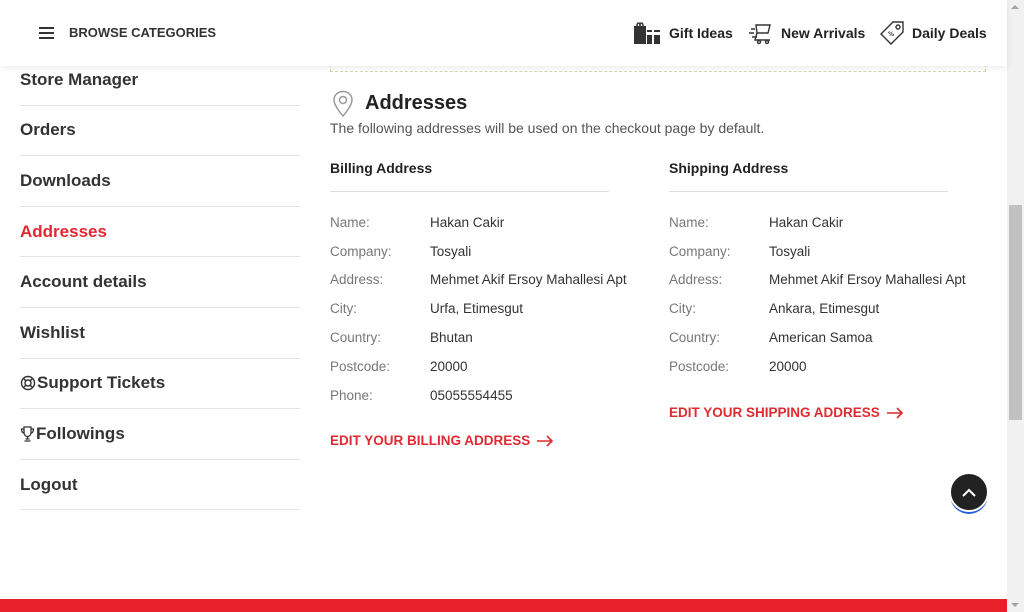  I want to click on sidebar-item-label: Followings, so click(80, 433).